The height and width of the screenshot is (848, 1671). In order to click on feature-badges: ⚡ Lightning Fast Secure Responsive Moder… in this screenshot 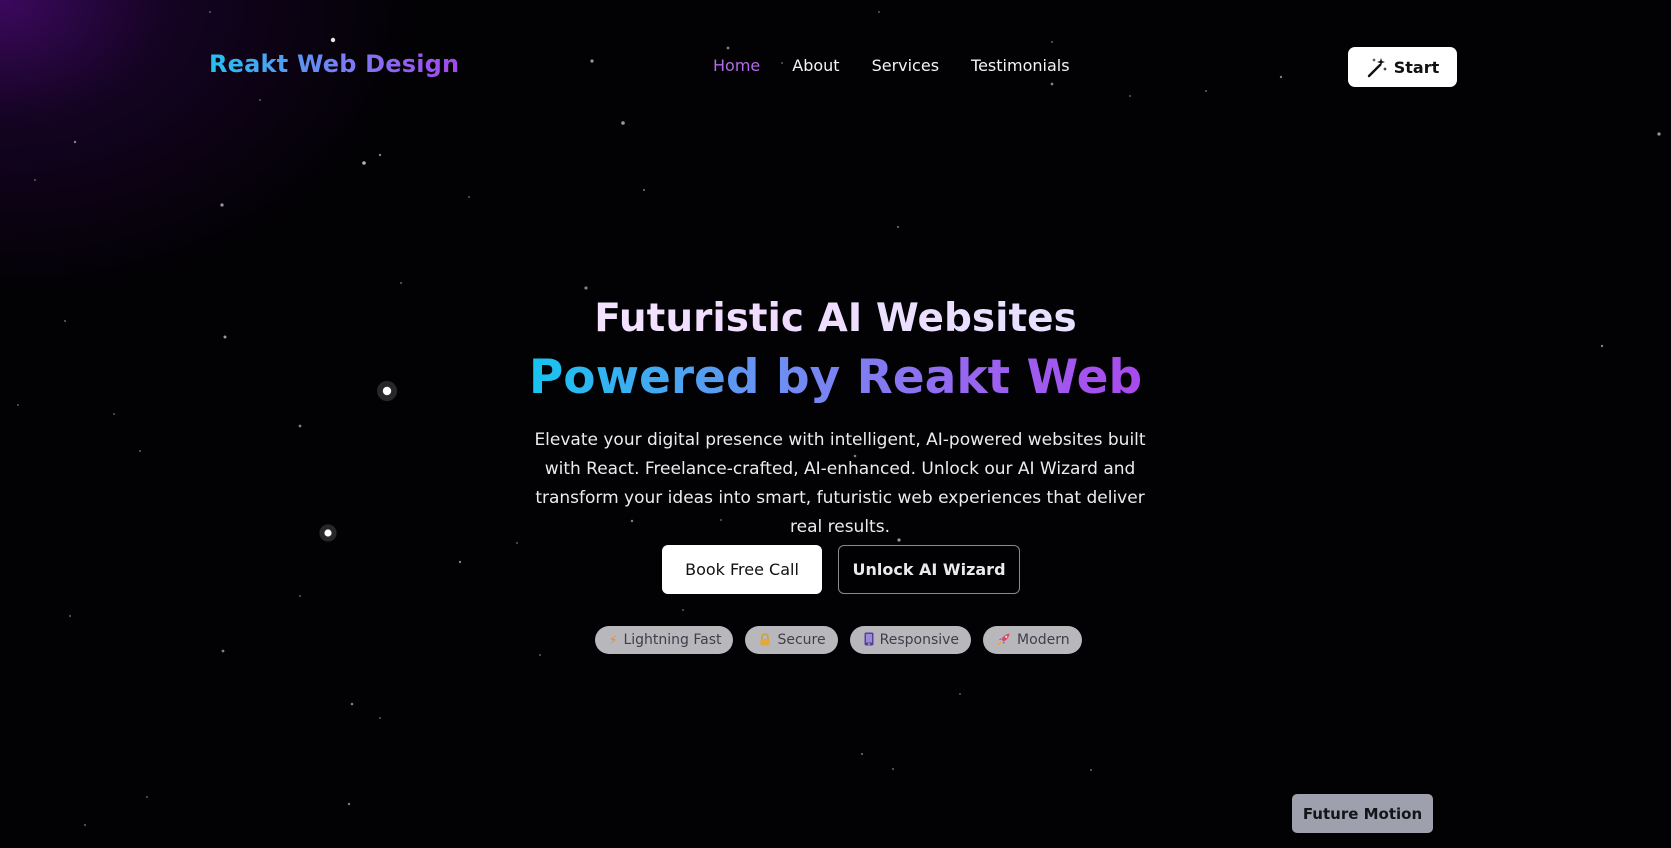, I will do `click(838, 640)`.